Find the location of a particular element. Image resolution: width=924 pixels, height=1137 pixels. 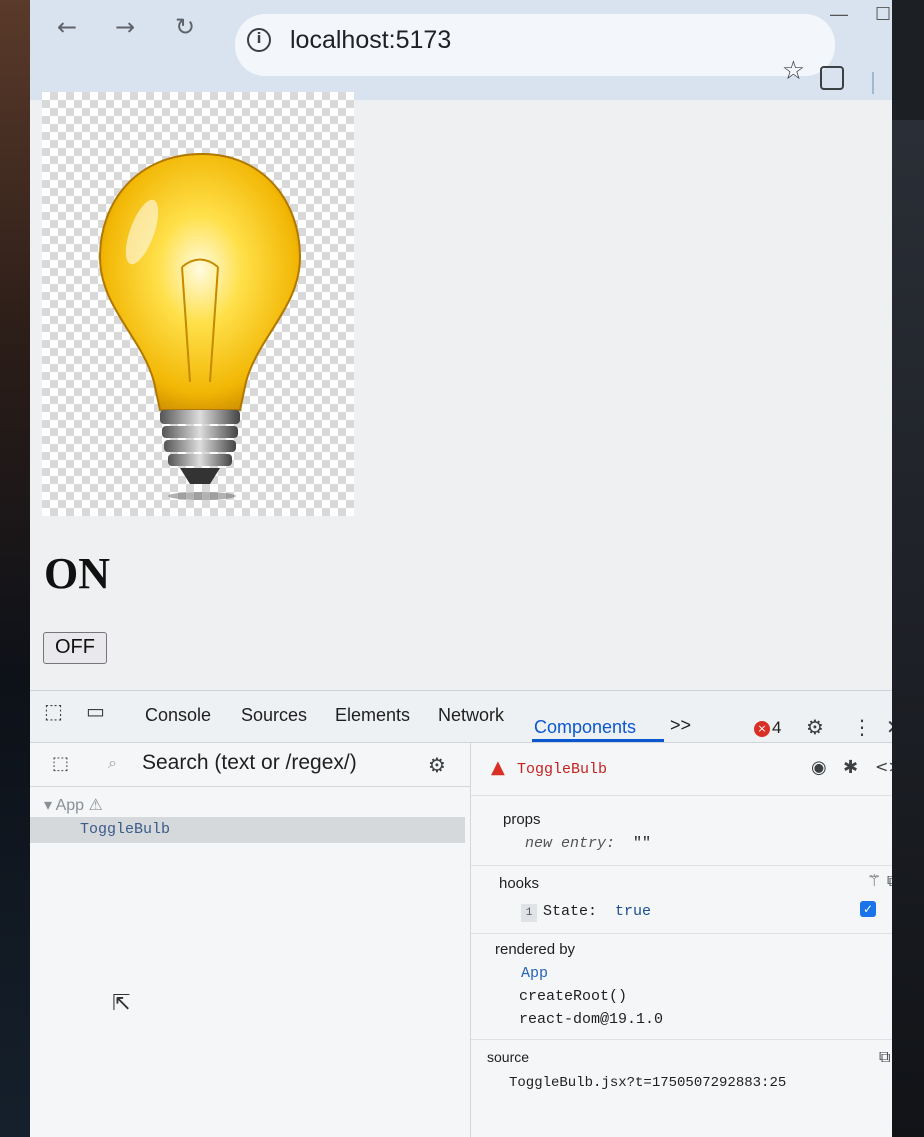

tab-elements: Elements is located at coordinates (372, 715).